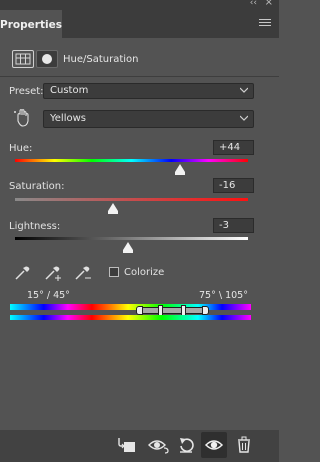  I want to click on hue-saturation-grid-icon, so click(23, 59).